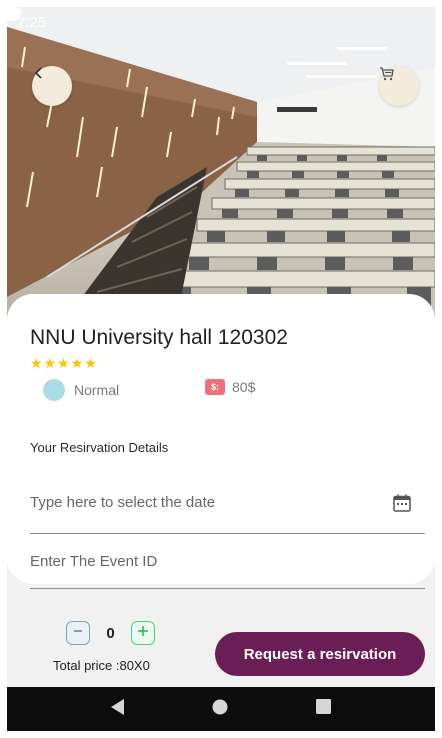 The width and height of the screenshot is (442, 738). I want to click on event-id-field: Enter The Event ID, so click(227, 566).